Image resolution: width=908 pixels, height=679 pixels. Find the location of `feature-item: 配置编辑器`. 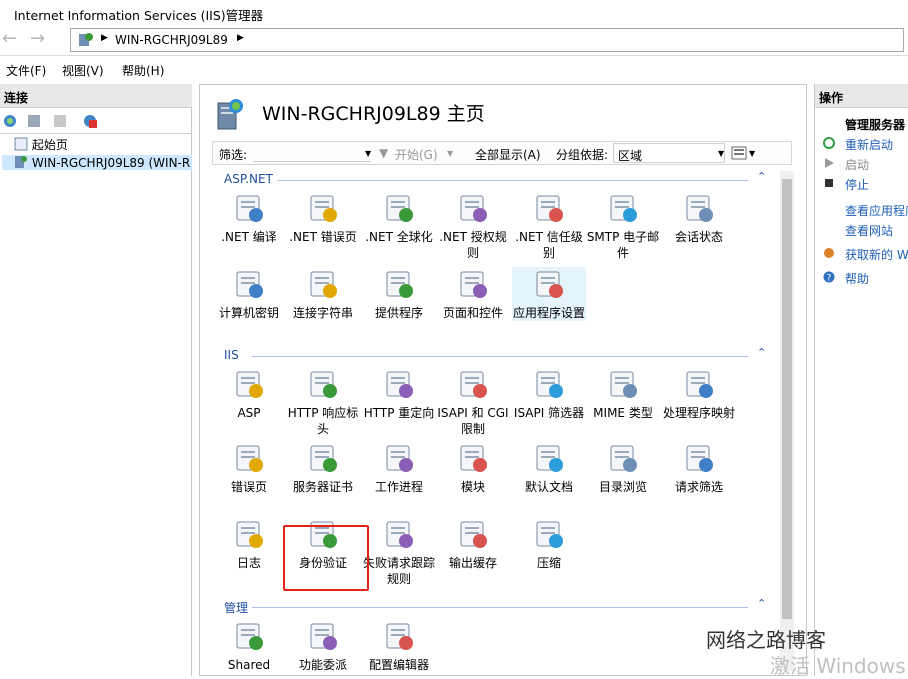

feature-item: 配置编辑器 is located at coordinates (399, 645).